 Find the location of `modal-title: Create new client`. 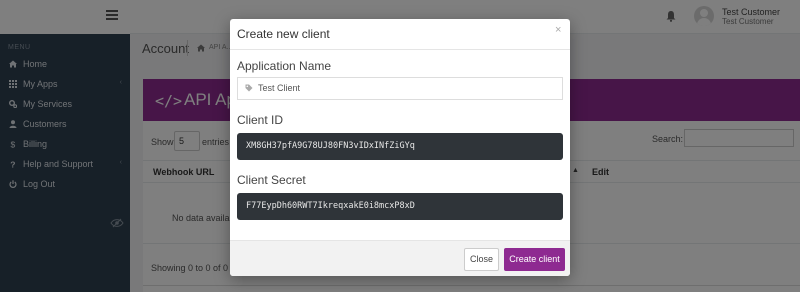

modal-title: Create new client is located at coordinates (283, 34).